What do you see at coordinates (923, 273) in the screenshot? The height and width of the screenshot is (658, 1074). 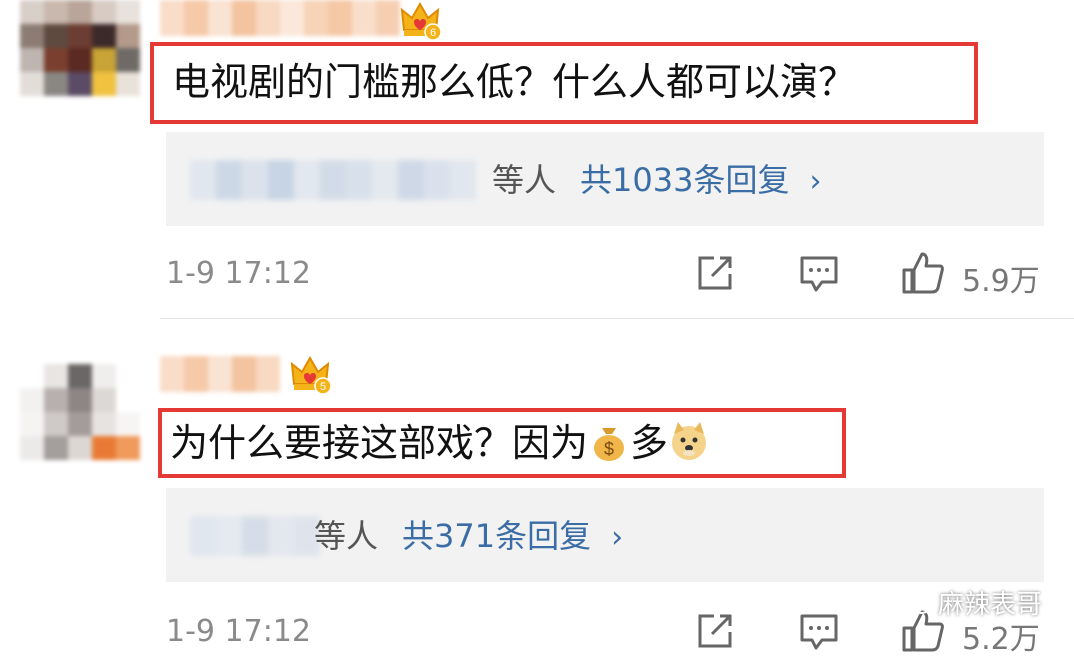 I see `like-icon` at bounding box center [923, 273].